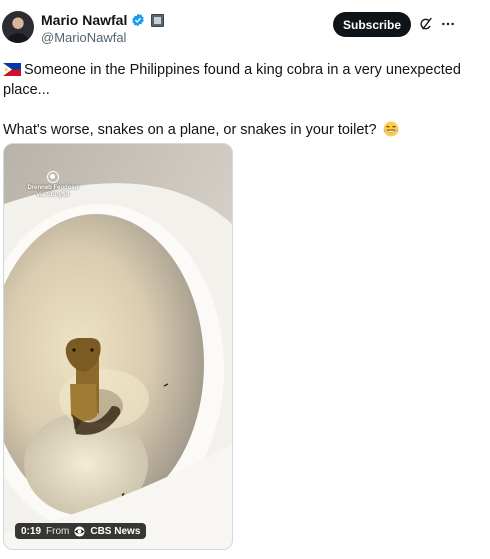  Describe the element at coordinates (53, 177) in the screenshot. I see `storyful-logo-icon` at that location.